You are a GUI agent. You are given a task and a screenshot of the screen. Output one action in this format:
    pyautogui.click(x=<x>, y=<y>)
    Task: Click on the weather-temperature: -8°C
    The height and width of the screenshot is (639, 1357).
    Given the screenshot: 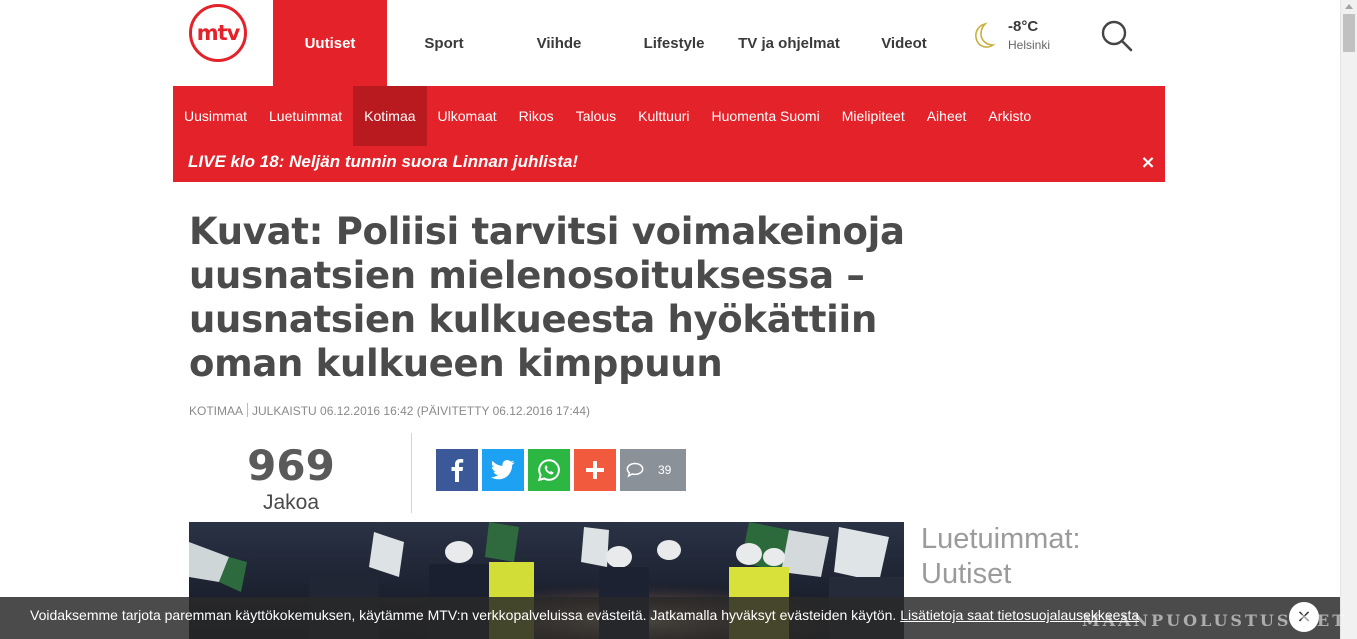 What is the action you would take?
    pyautogui.click(x=1023, y=26)
    